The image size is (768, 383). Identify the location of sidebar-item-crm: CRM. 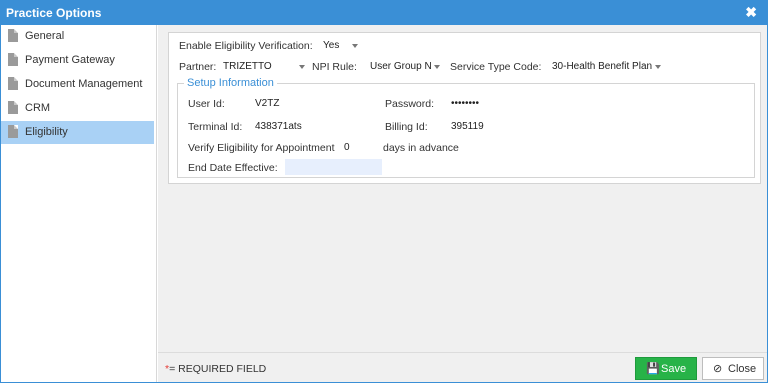
(77, 108).